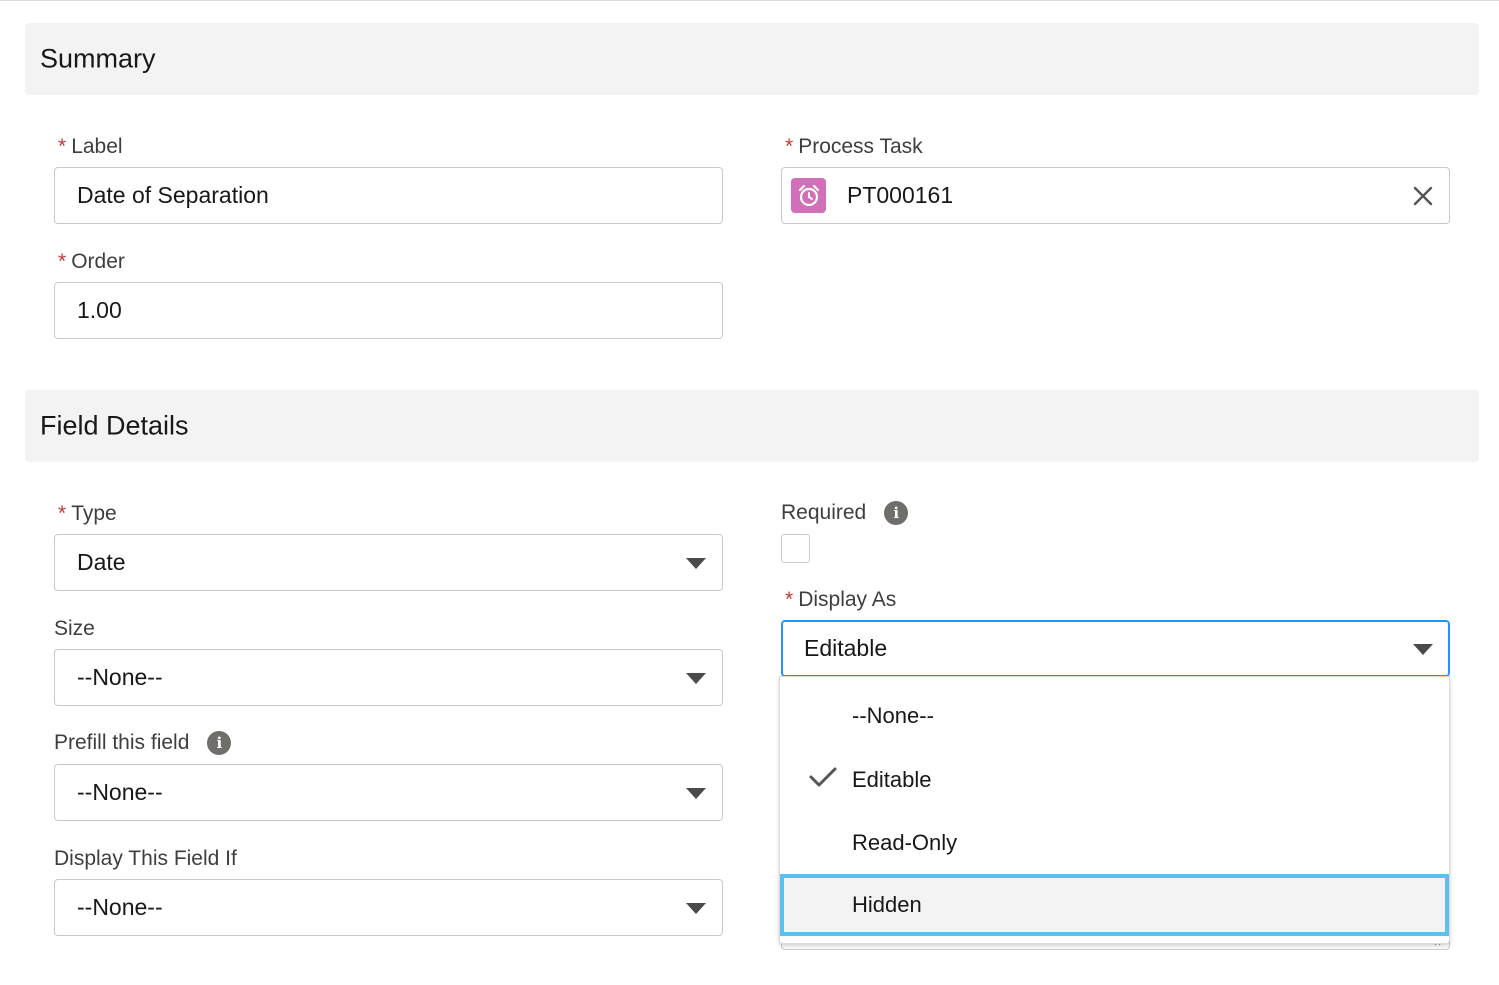 This screenshot has width=1499, height=985. I want to click on dropdown-option-hidden: Hidden, so click(1114, 905).